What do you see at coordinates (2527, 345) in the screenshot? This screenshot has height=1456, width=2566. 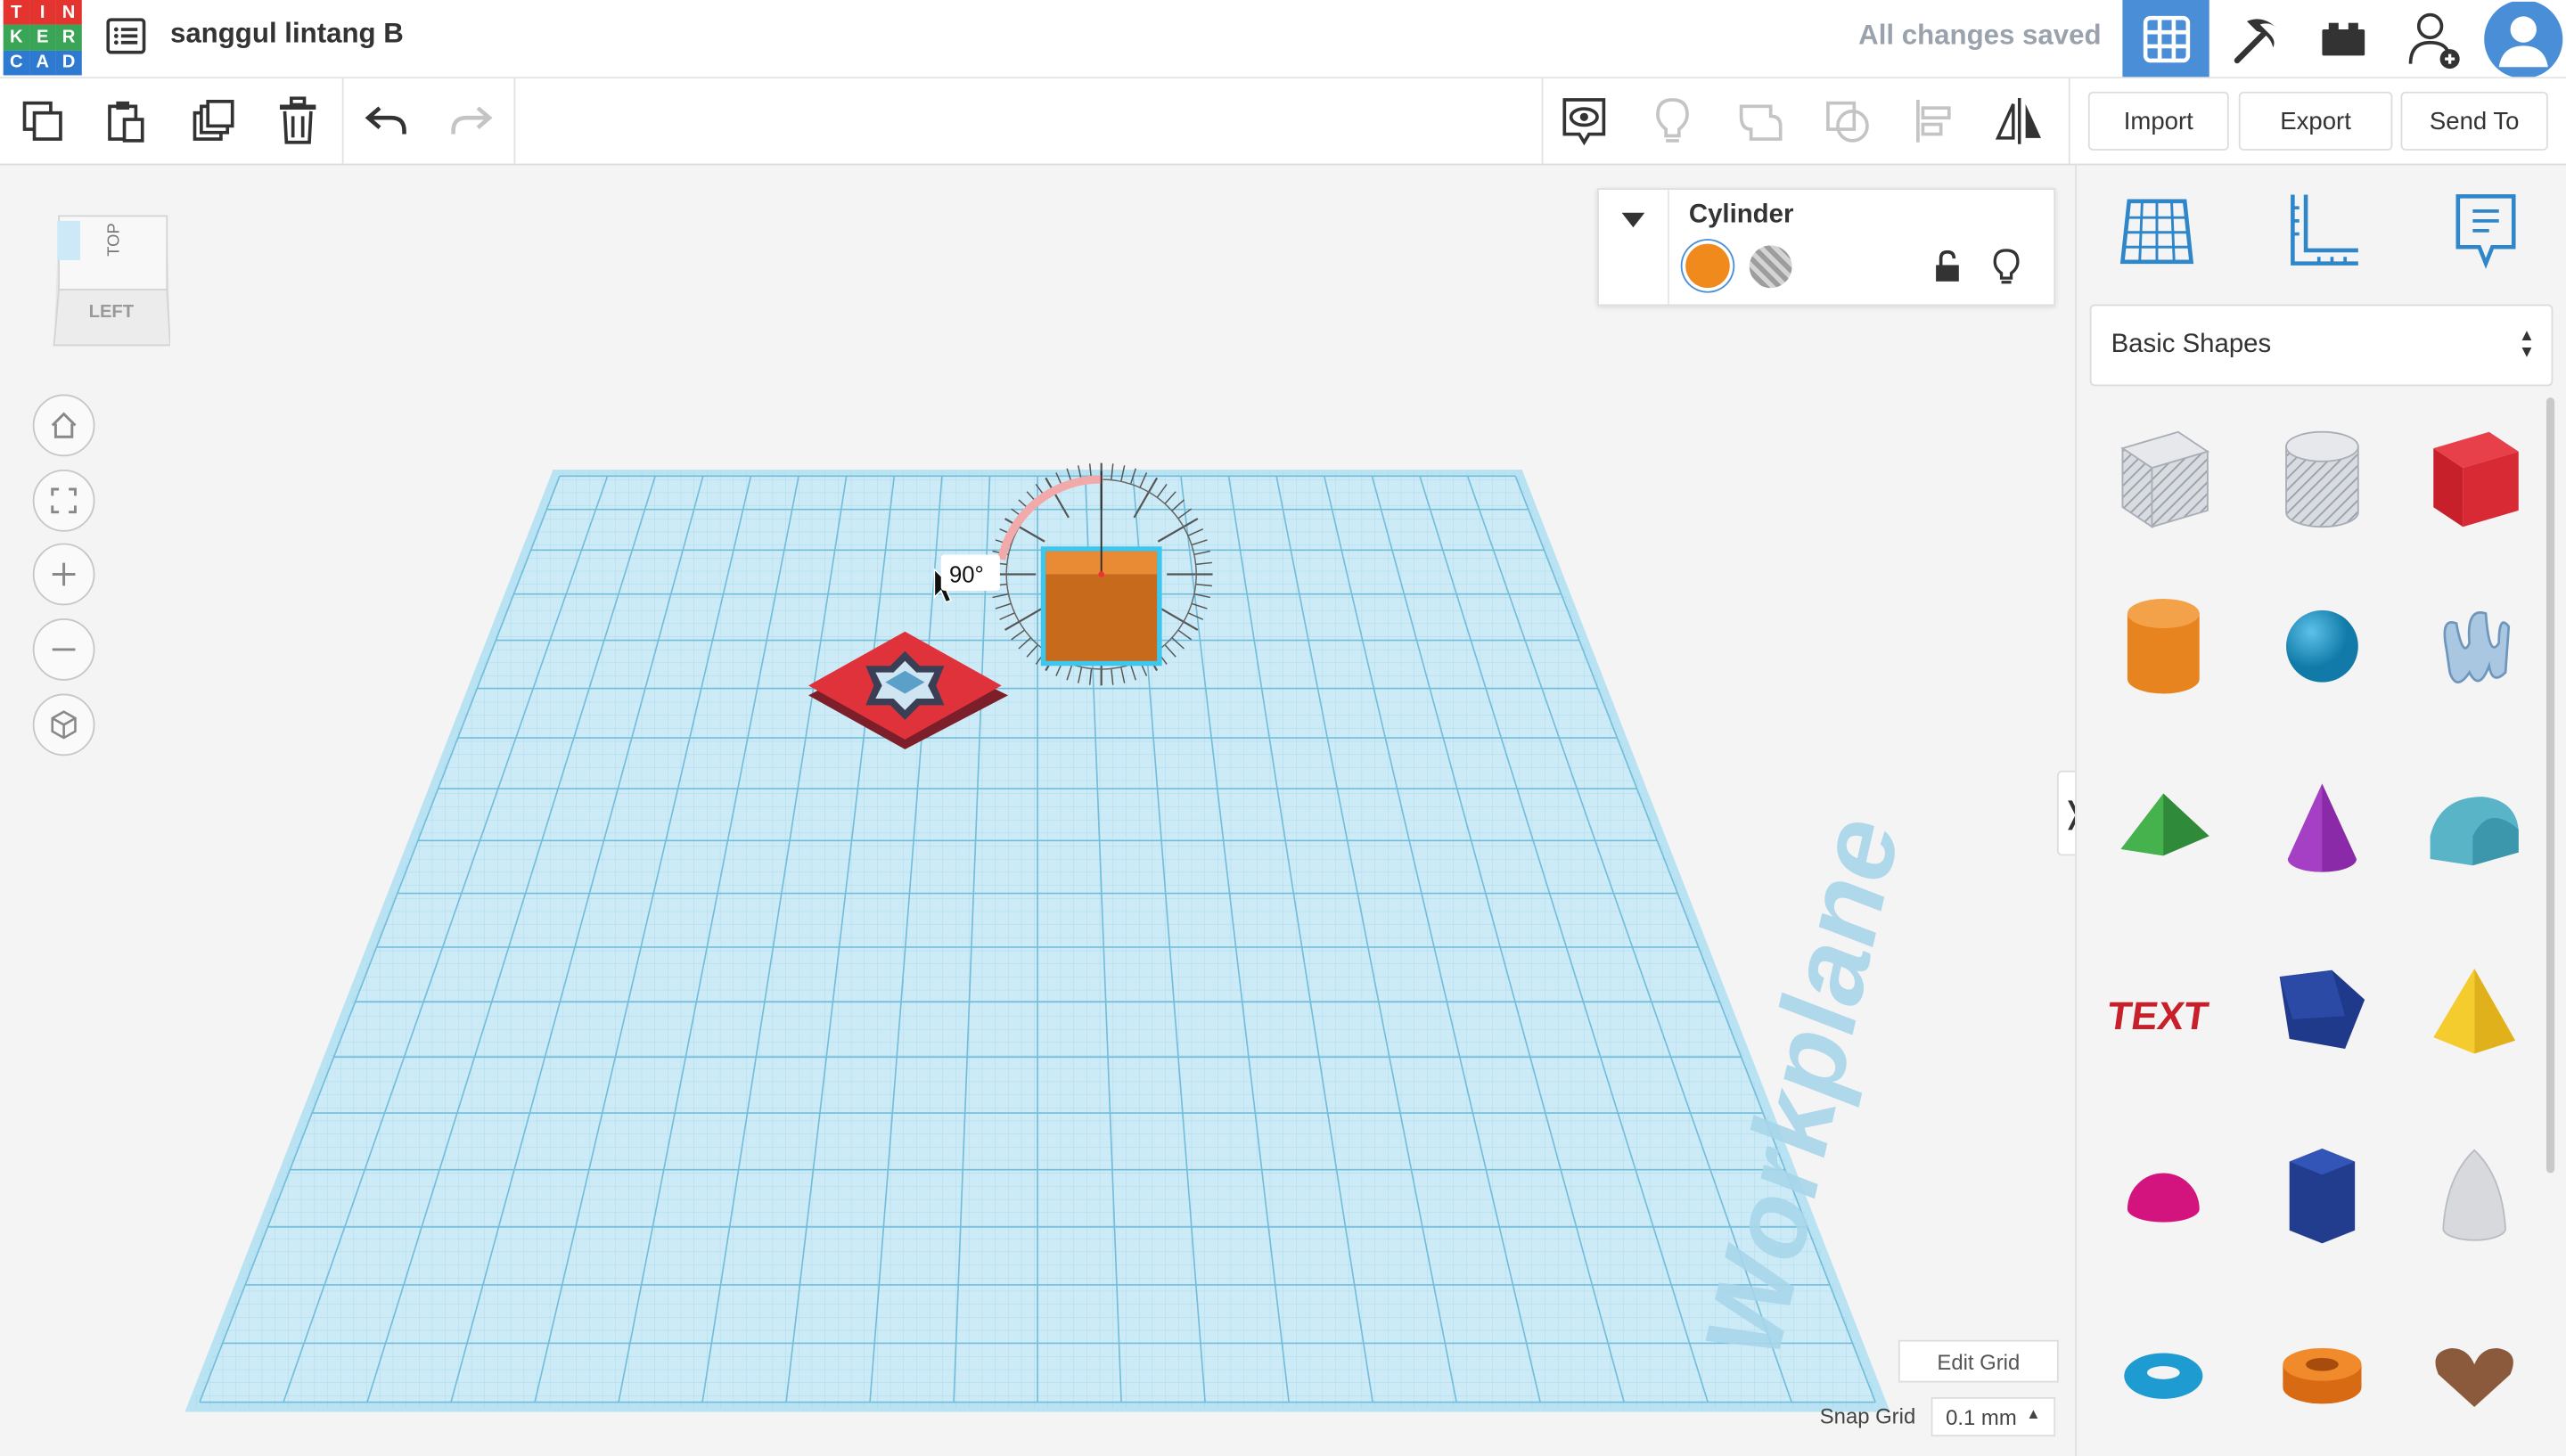 I see `select-arrows-icon: ▲ ▼` at bounding box center [2527, 345].